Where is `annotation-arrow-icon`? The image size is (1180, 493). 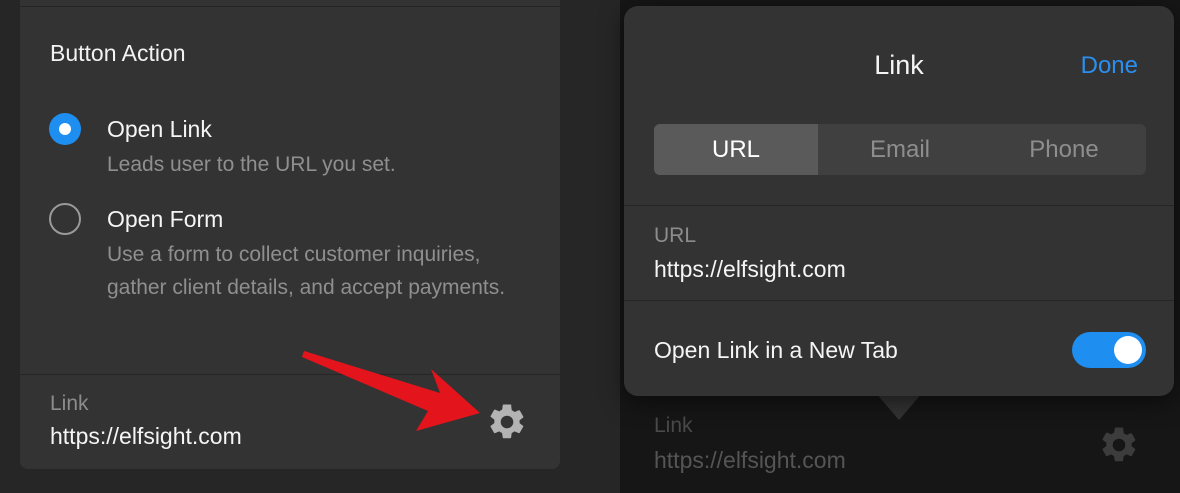
annotation-arrow-icon is located at coordinates (391, 391).